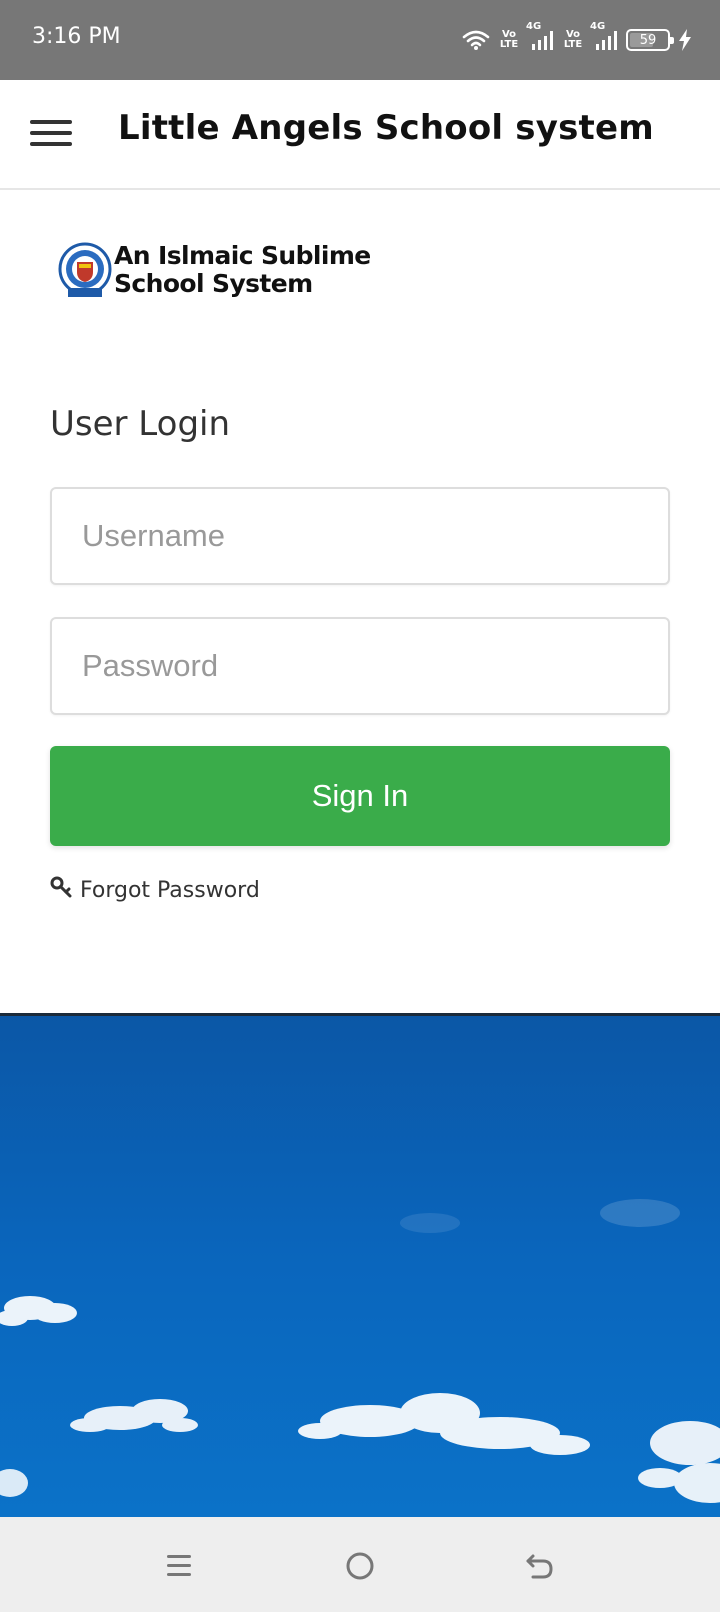 Image resolution: width=720 pixels, height=1612 pixels. I want to click on system-nav-bar, so click(360, 1564).